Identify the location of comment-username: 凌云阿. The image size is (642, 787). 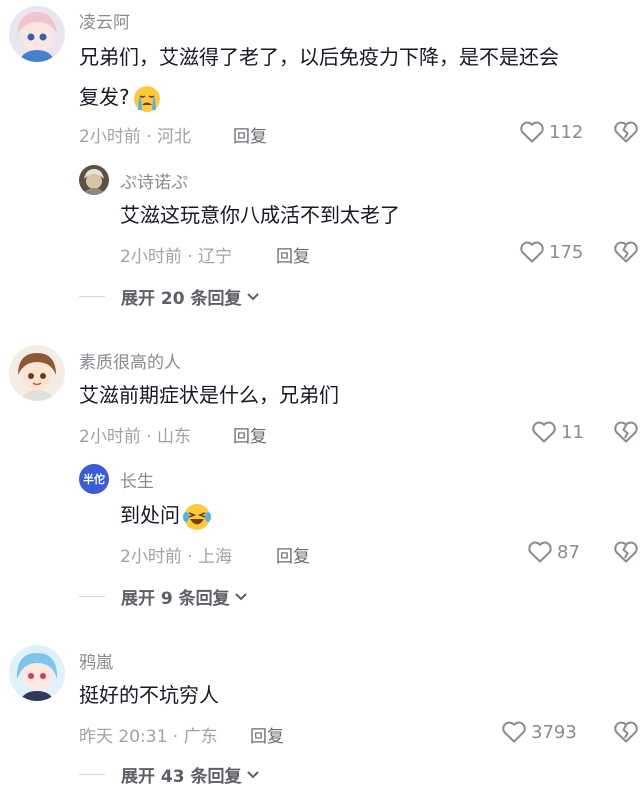
(104, 20).